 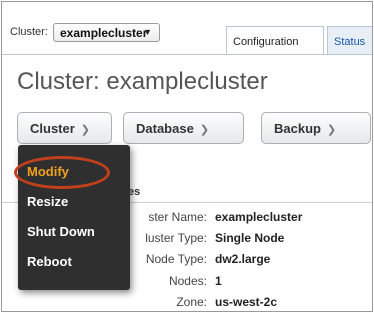 I want to click on tab-configuration: Configuration, so click(x=275, y=40).